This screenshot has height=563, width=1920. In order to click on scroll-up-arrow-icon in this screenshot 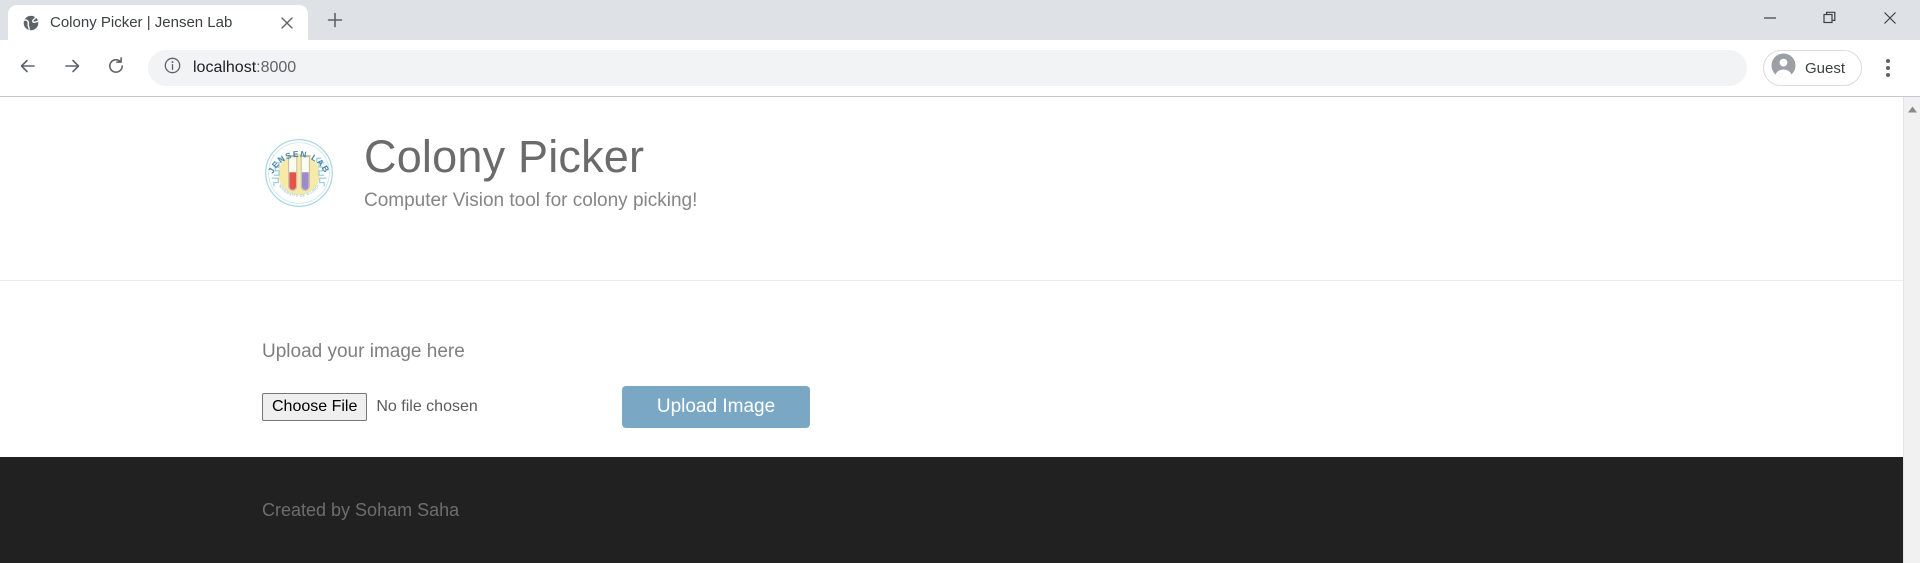, I will do `click(1912, 110)`.